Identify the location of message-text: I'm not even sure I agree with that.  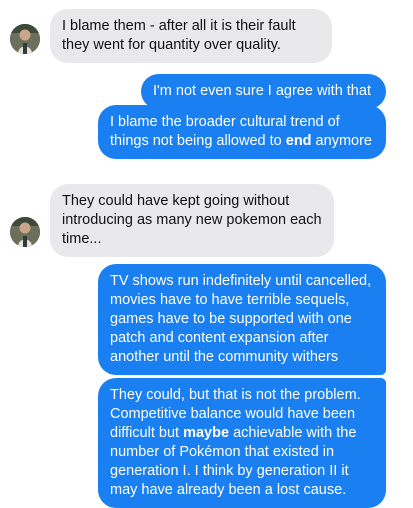
(262, 91).